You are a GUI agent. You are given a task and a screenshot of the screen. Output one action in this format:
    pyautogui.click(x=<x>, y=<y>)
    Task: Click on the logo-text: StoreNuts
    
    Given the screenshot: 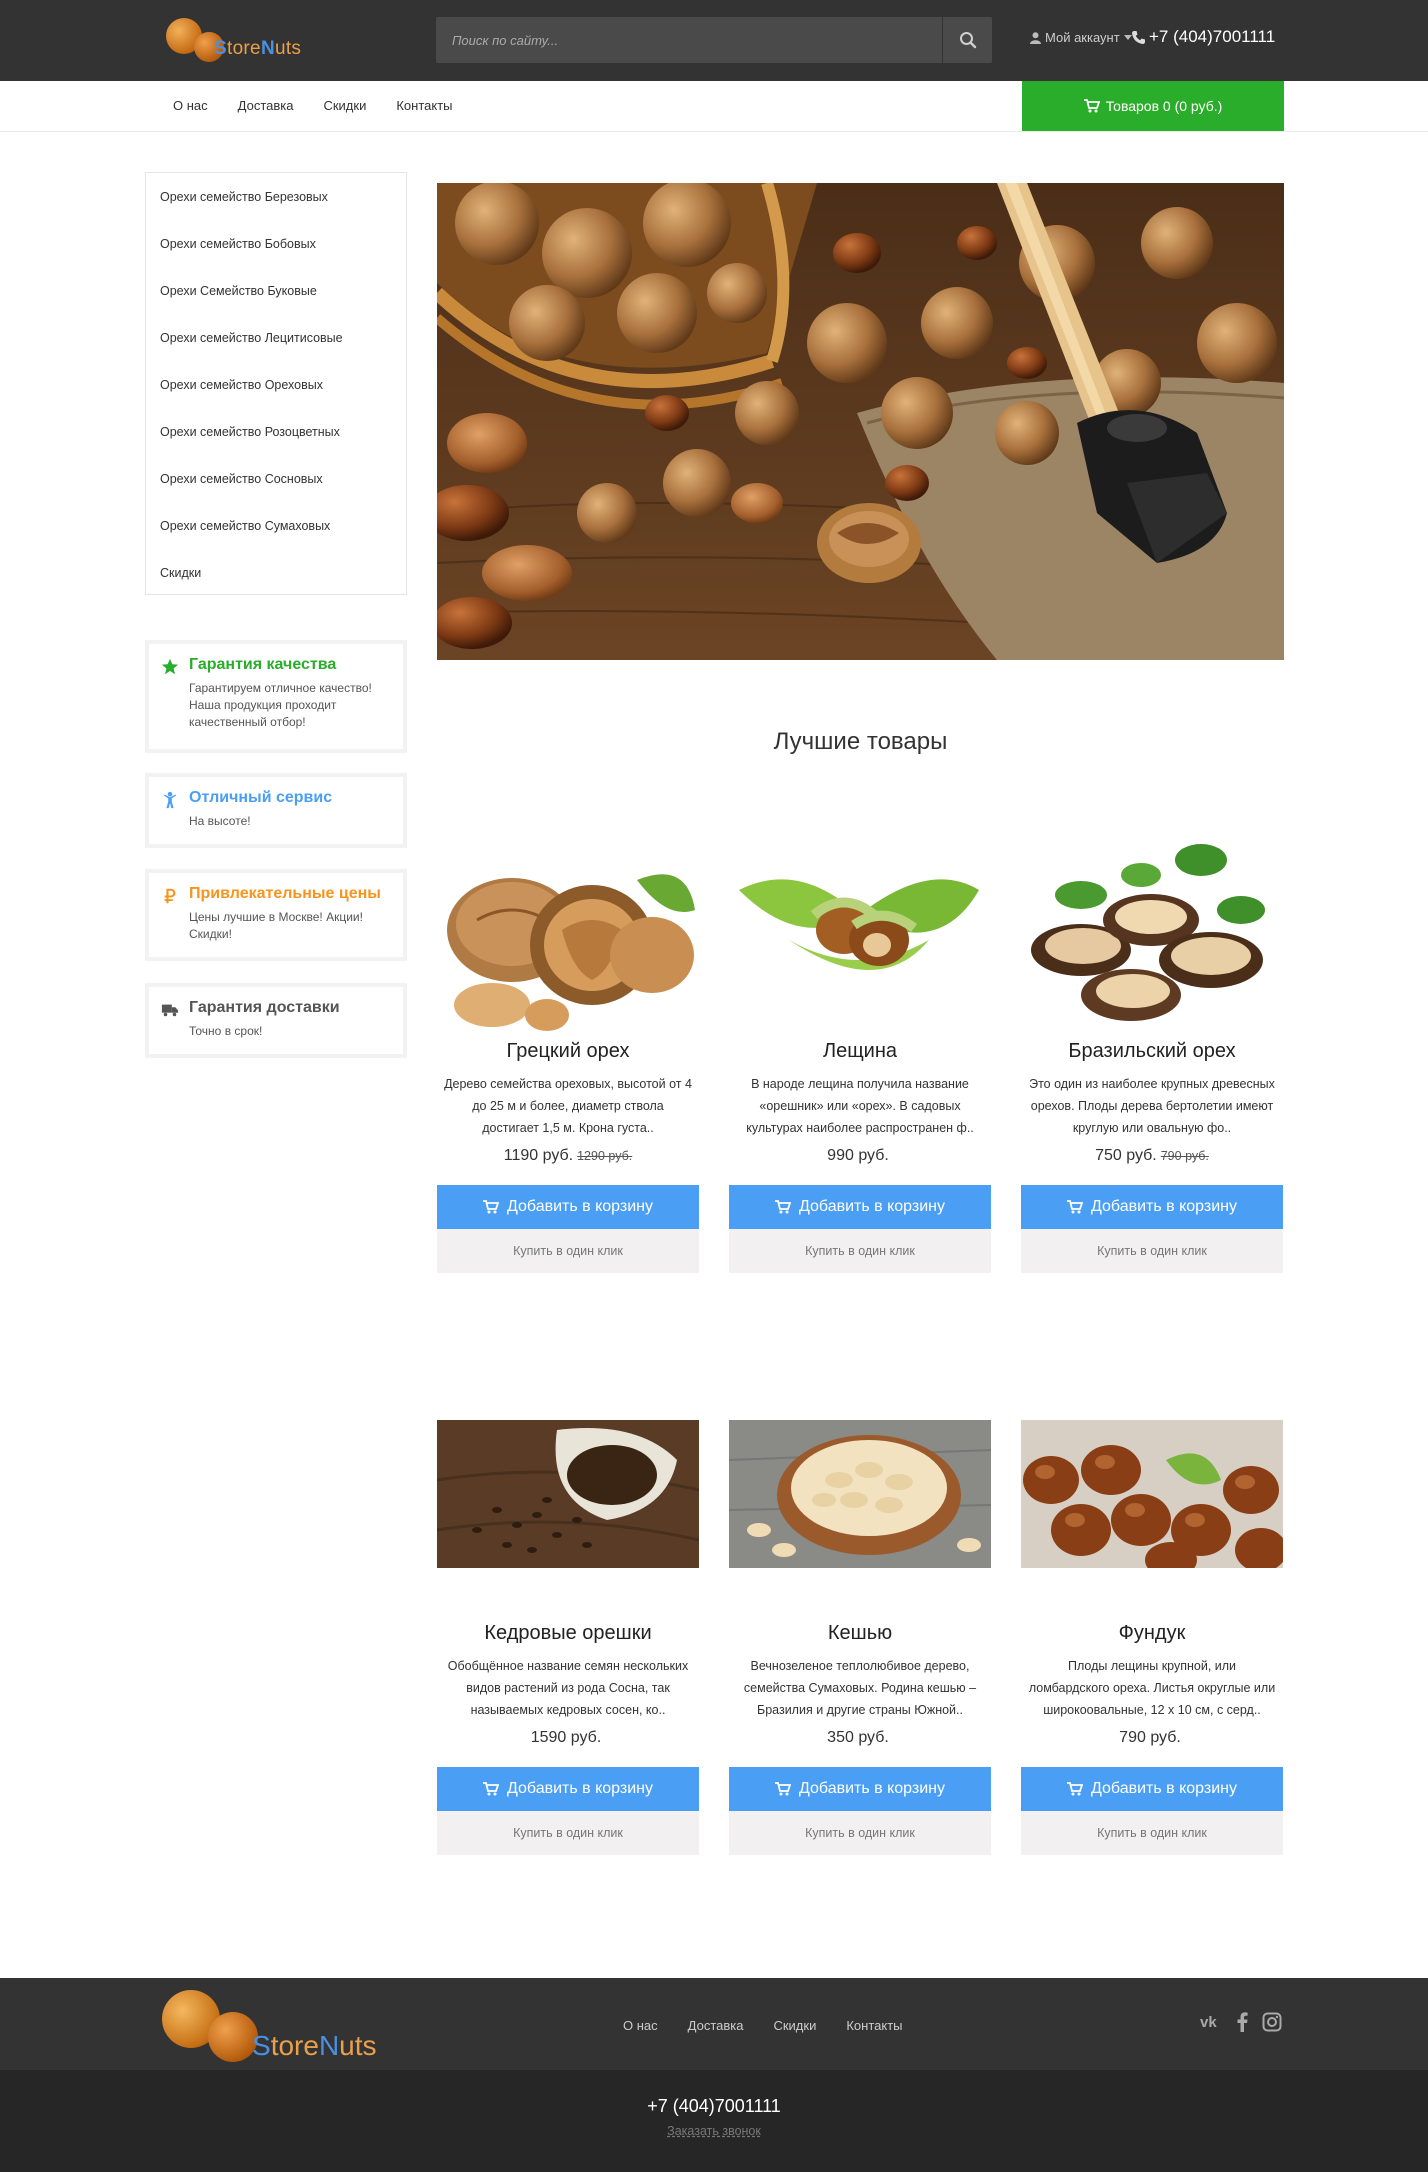 What is the action you would take?
    pyautogui.click(x=258, y=48)
    